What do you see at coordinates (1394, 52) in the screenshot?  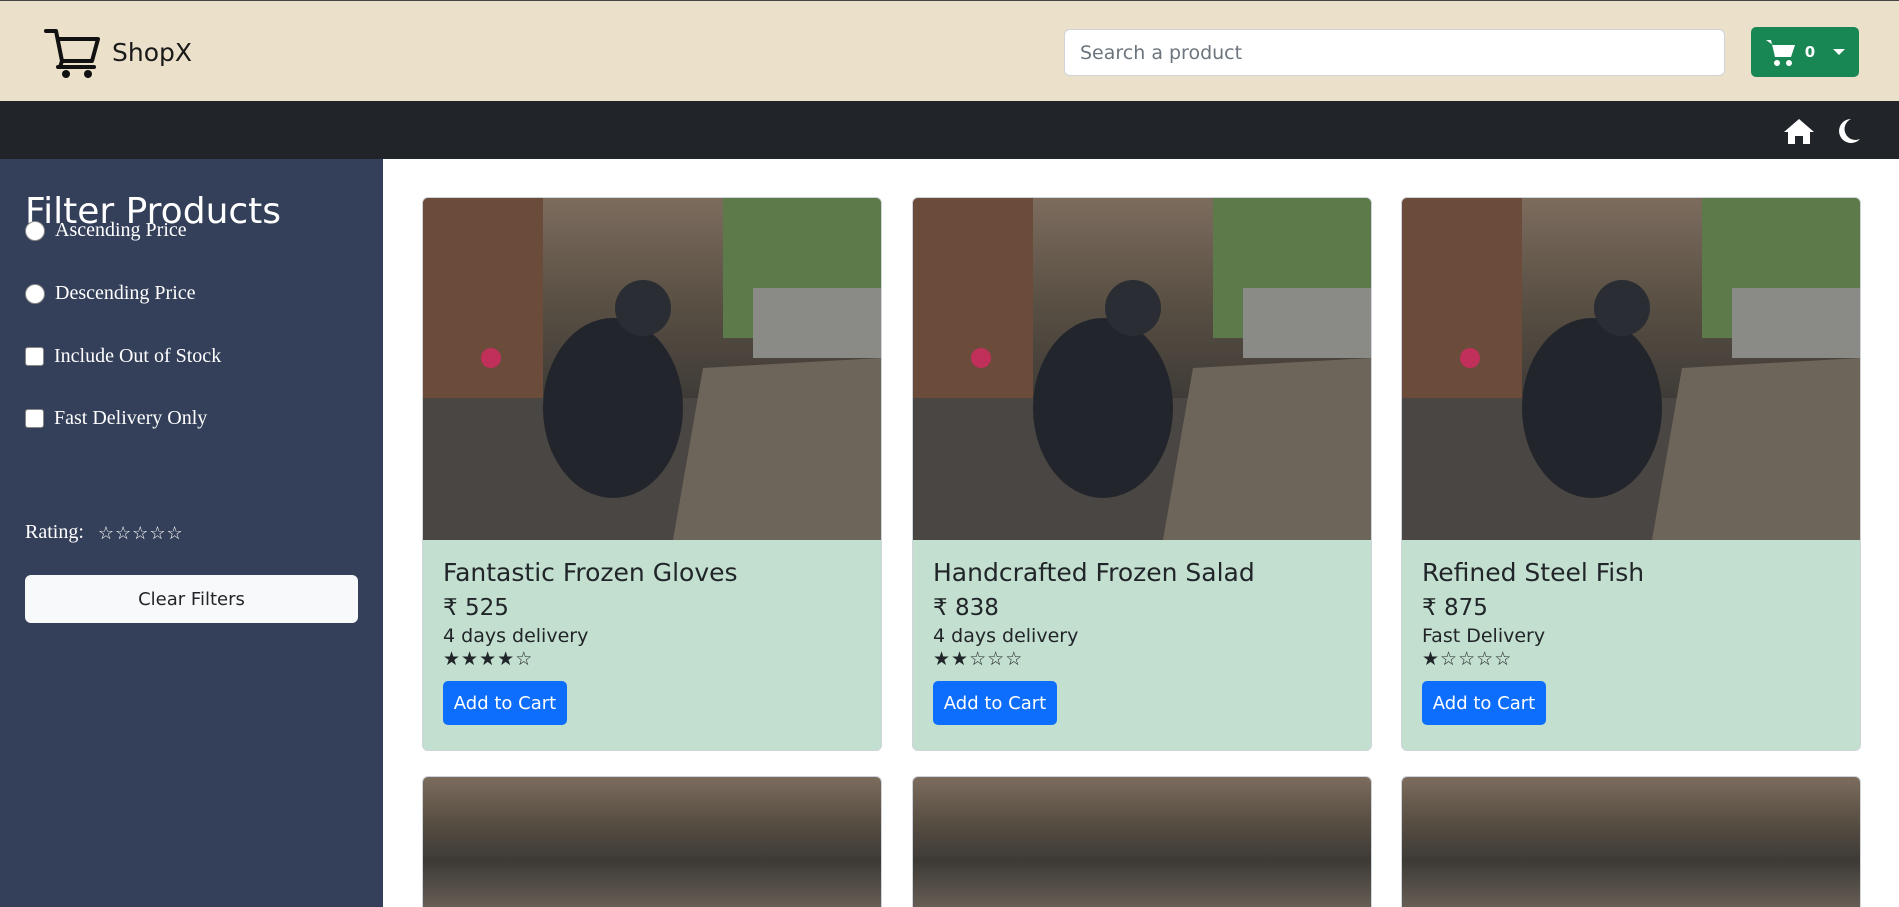 I see `search-input` at bounding box center [1394, 52].